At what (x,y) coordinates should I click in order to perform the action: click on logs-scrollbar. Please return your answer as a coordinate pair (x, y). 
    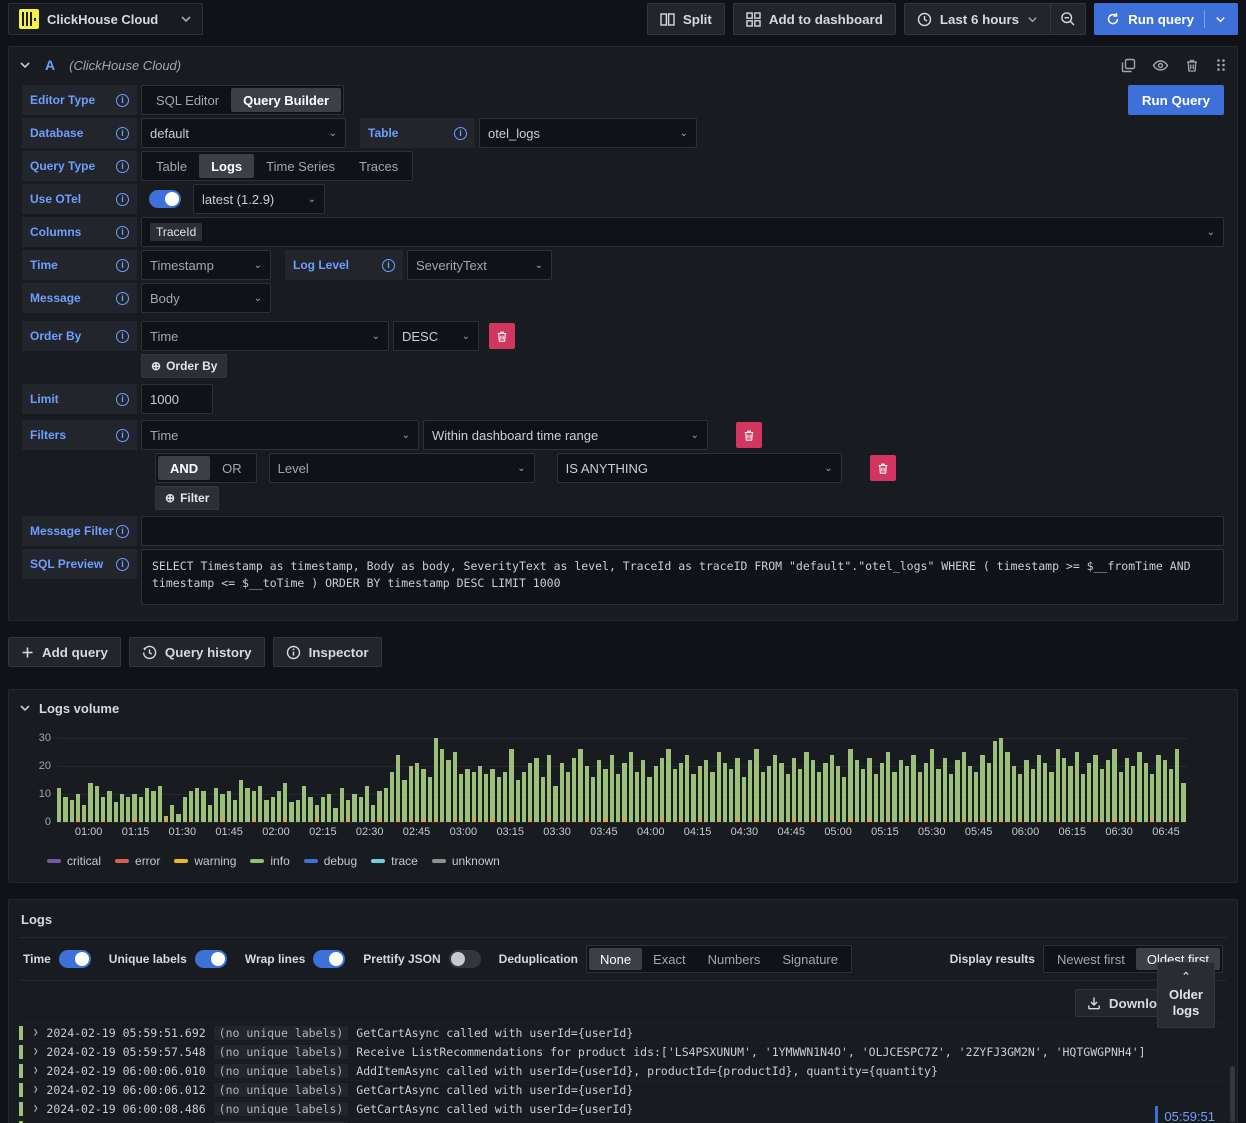
    Looking at the image, I should click on (1232, 1094).